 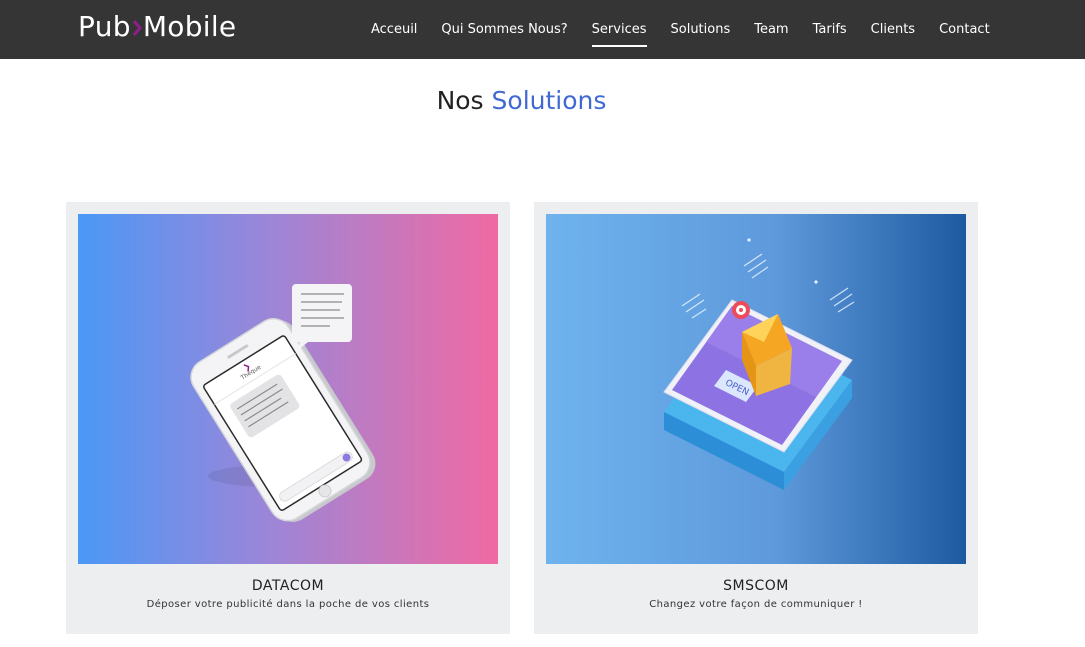 I want to click on logo: Pub Mobile, so click(x=157, y=27).